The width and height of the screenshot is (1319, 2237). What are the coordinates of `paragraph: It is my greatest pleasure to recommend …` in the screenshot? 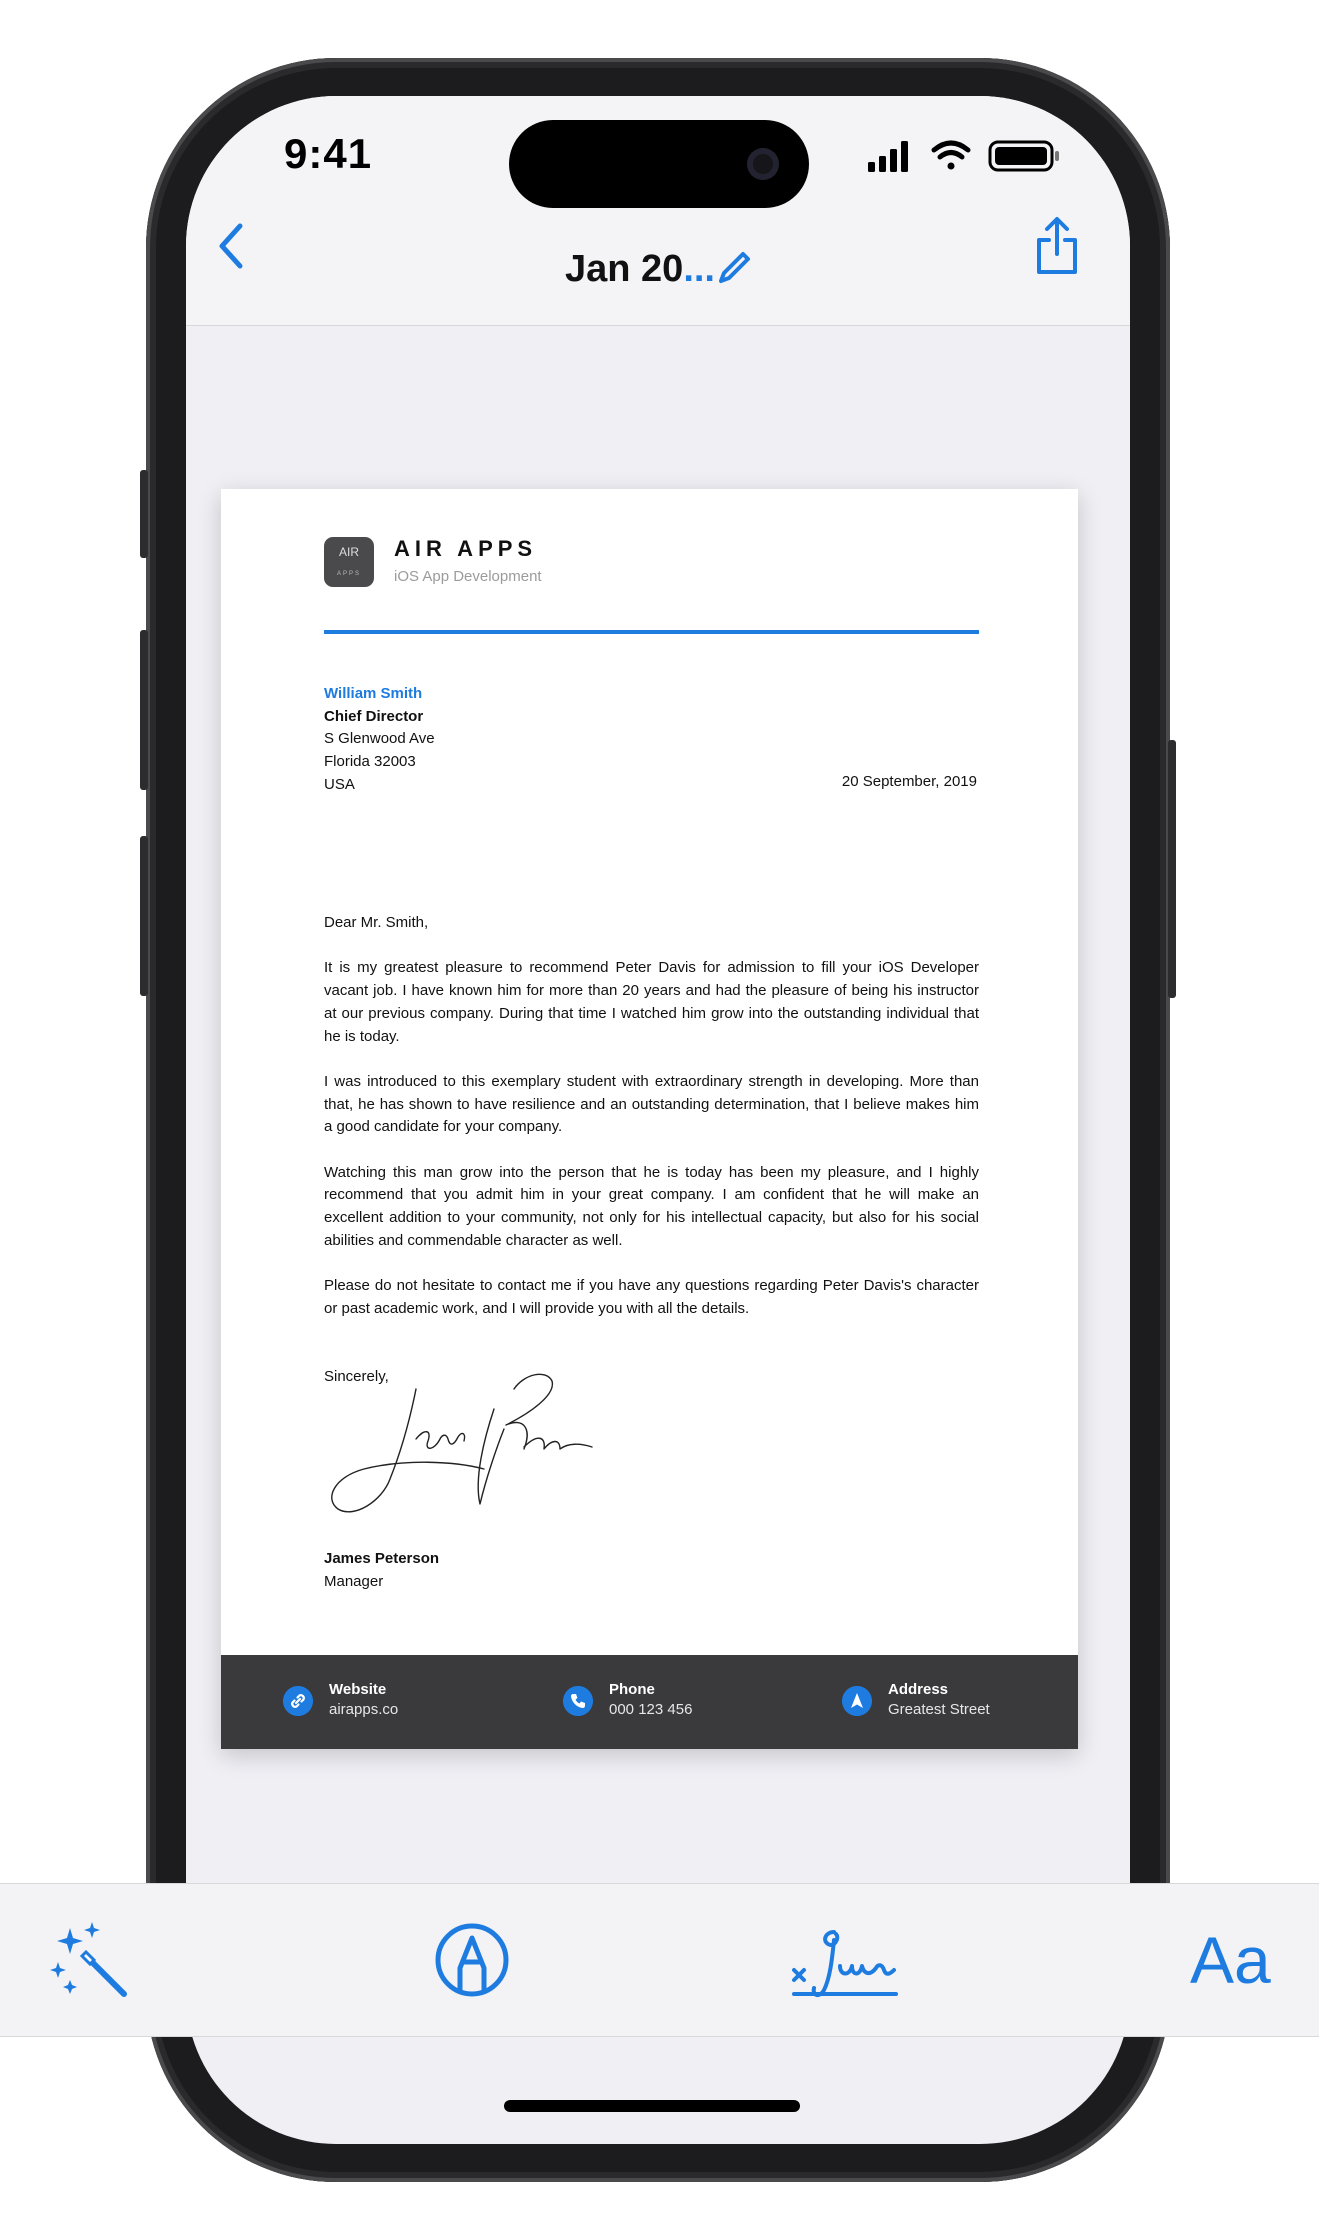 It's located at (651, 1002).